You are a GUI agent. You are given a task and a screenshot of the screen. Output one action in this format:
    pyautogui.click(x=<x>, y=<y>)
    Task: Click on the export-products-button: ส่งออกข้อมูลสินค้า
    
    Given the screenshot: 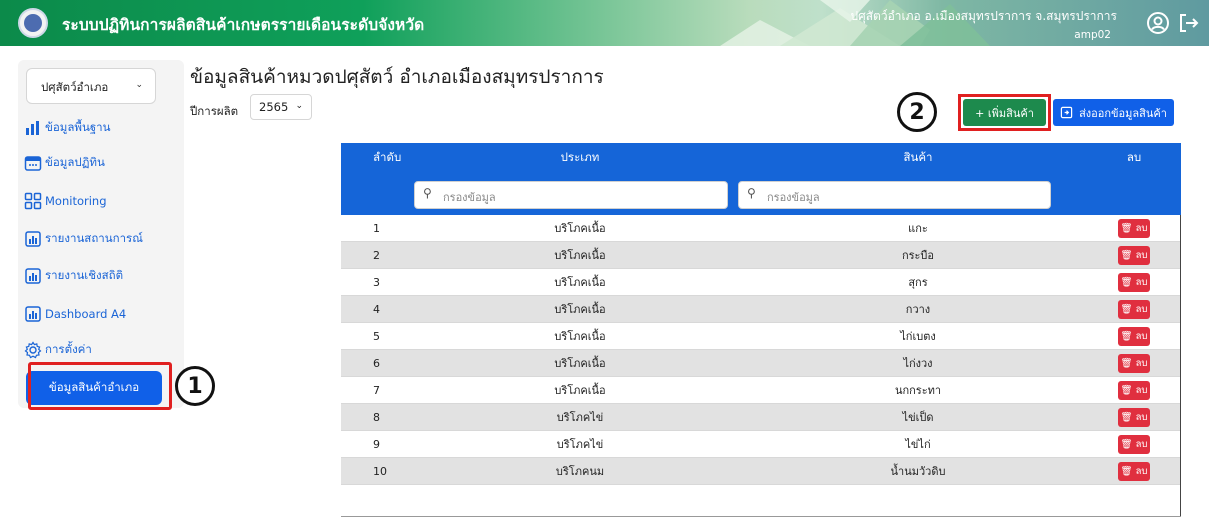 What is the action you would take?
    pyautogui.click(x=1113, y=112)
    